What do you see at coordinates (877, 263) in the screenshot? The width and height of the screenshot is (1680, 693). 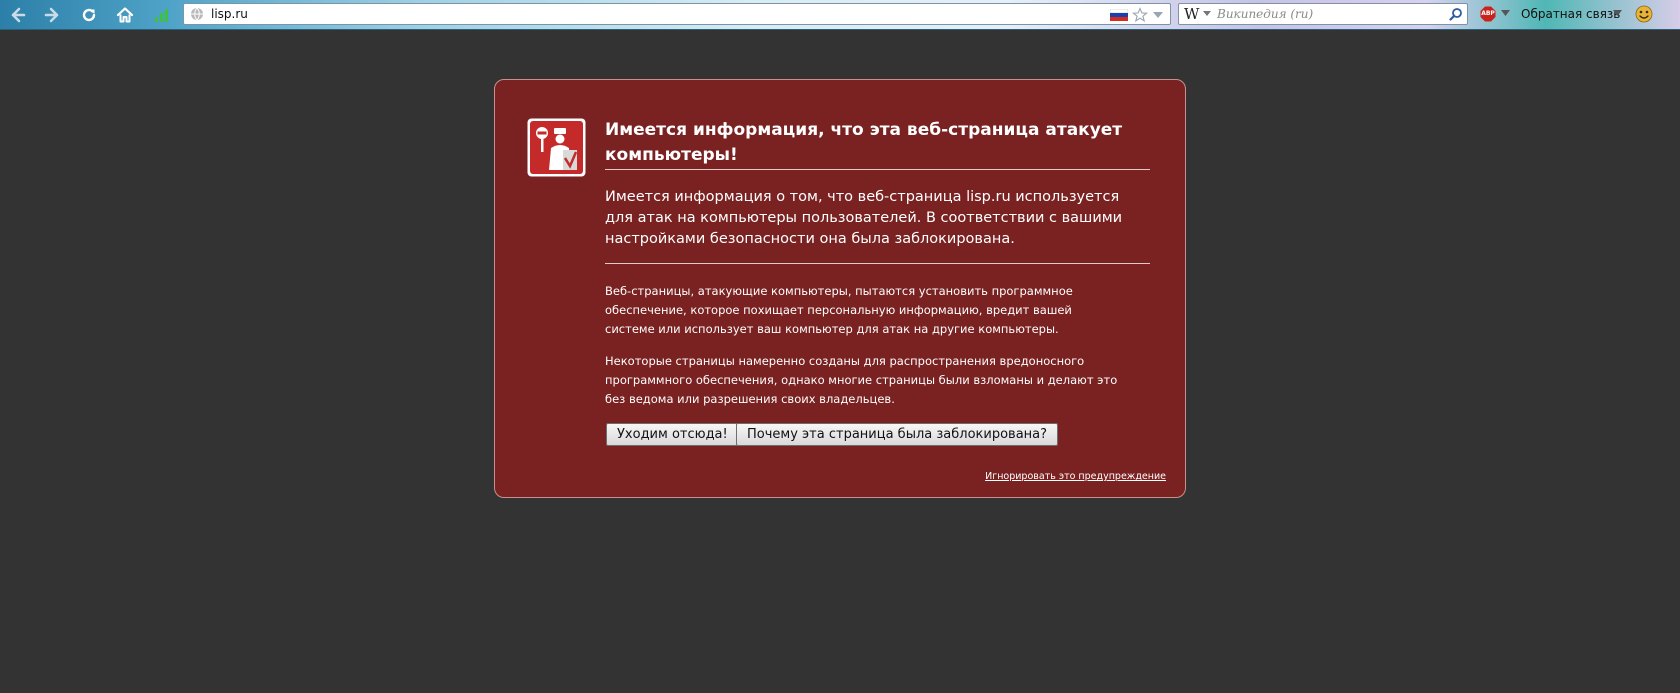 I see `lead-divider` at bounding box center [877, 263].